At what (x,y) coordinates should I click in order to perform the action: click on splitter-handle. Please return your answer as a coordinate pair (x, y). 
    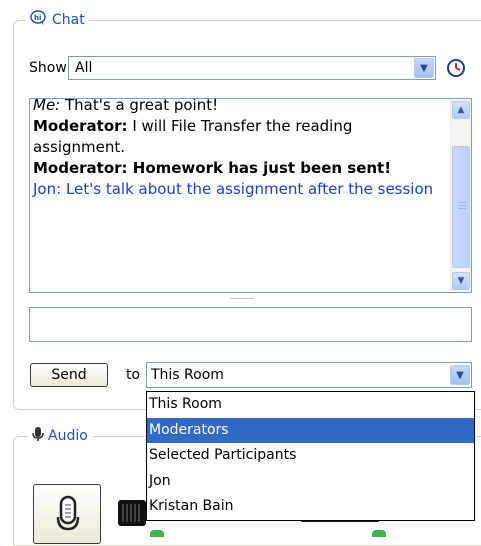
    Looking at the image, I should click on (242, 299).